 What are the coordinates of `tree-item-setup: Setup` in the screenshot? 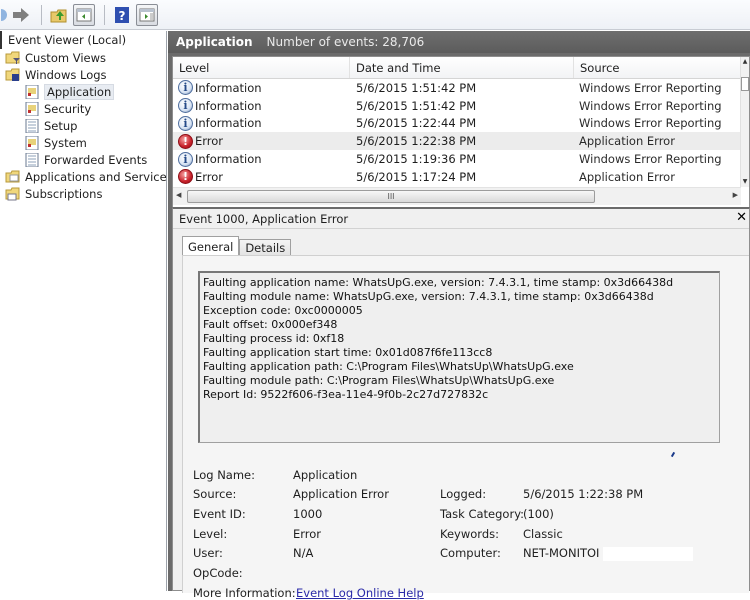 It's located at (83, 125).